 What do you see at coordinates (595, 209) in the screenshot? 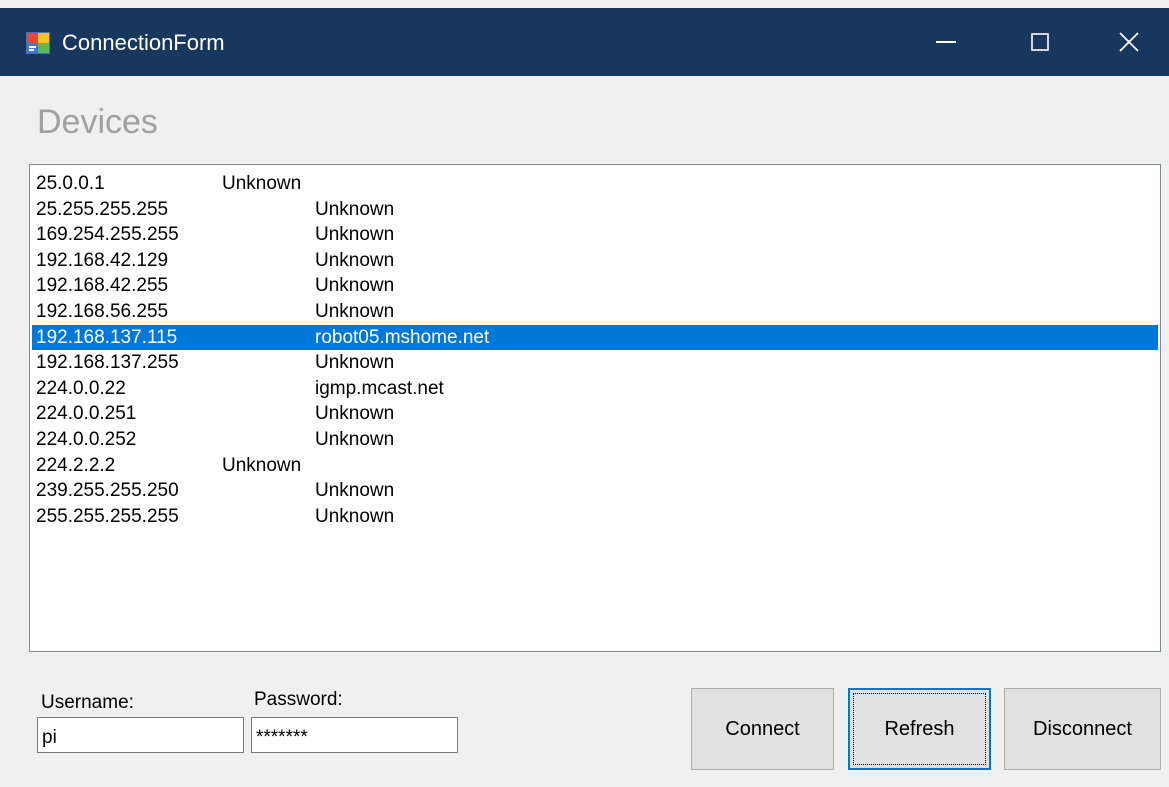
I see `device-list-item: 25.255.255.255 Unknown` at bounding box center [595, 209].